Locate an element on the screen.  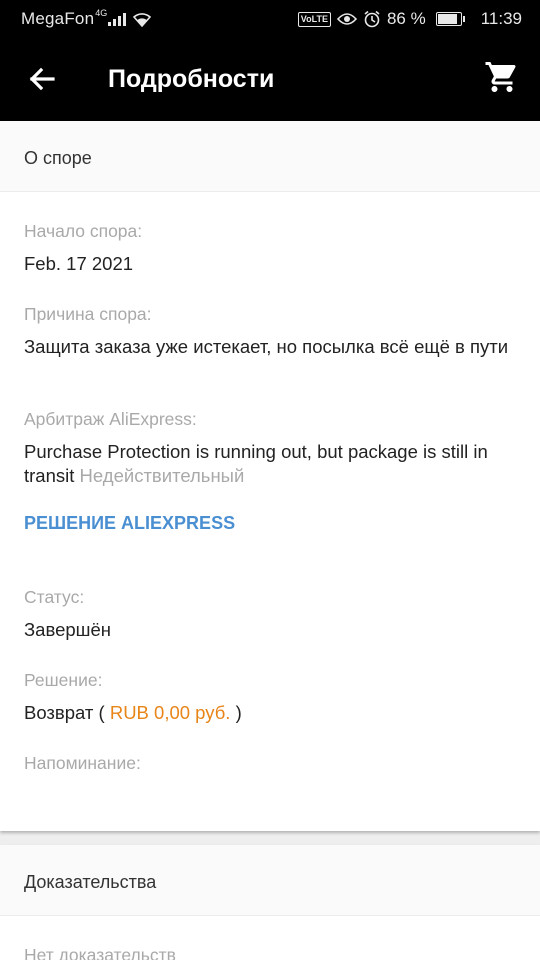
reminder-label: Напоминание: is located at coordinates (82, 763).